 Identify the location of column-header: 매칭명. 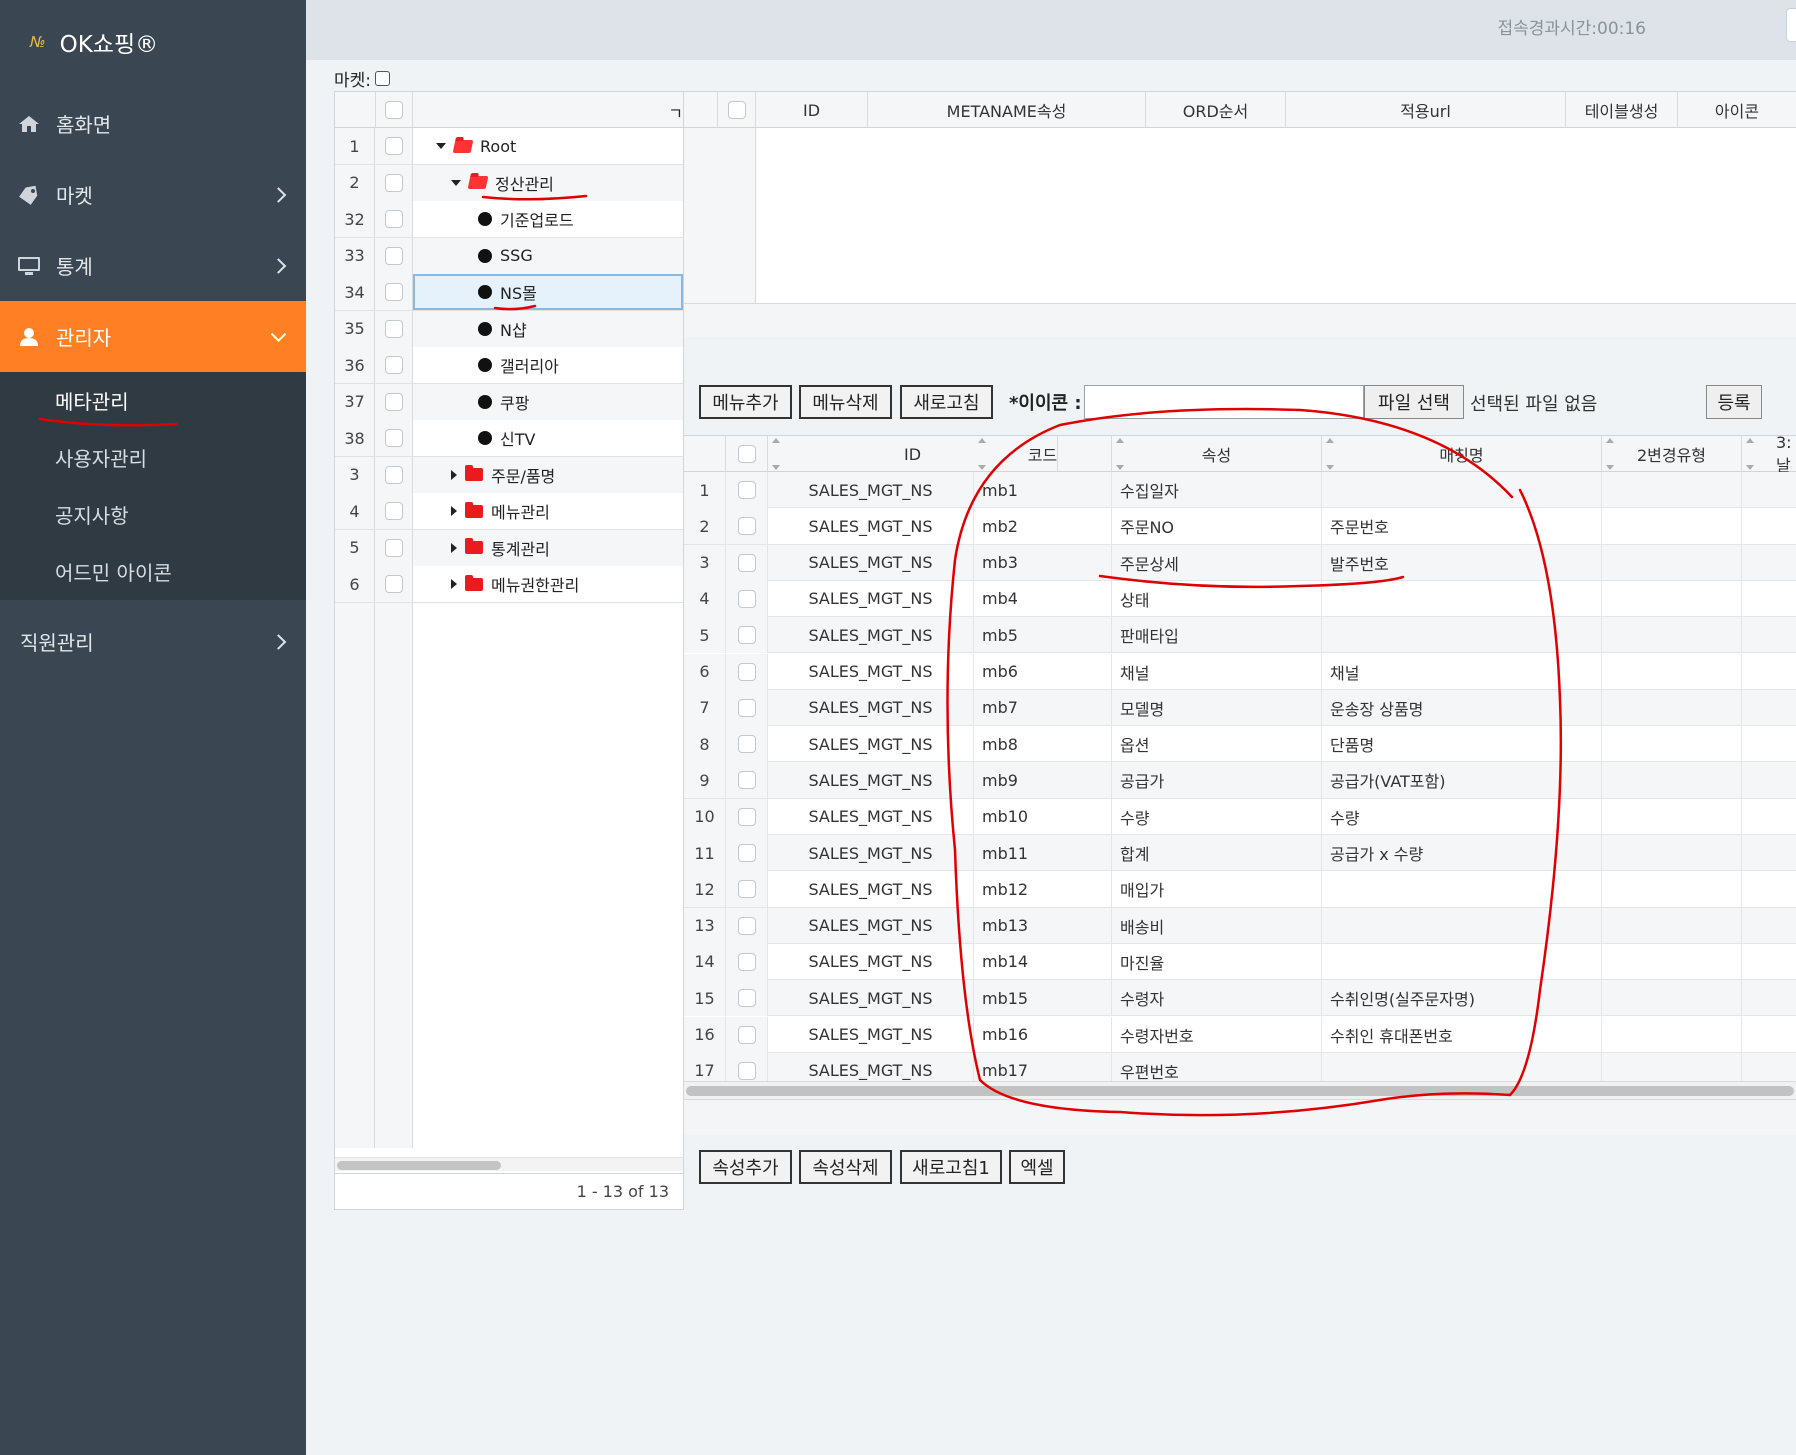
(1462, 454).